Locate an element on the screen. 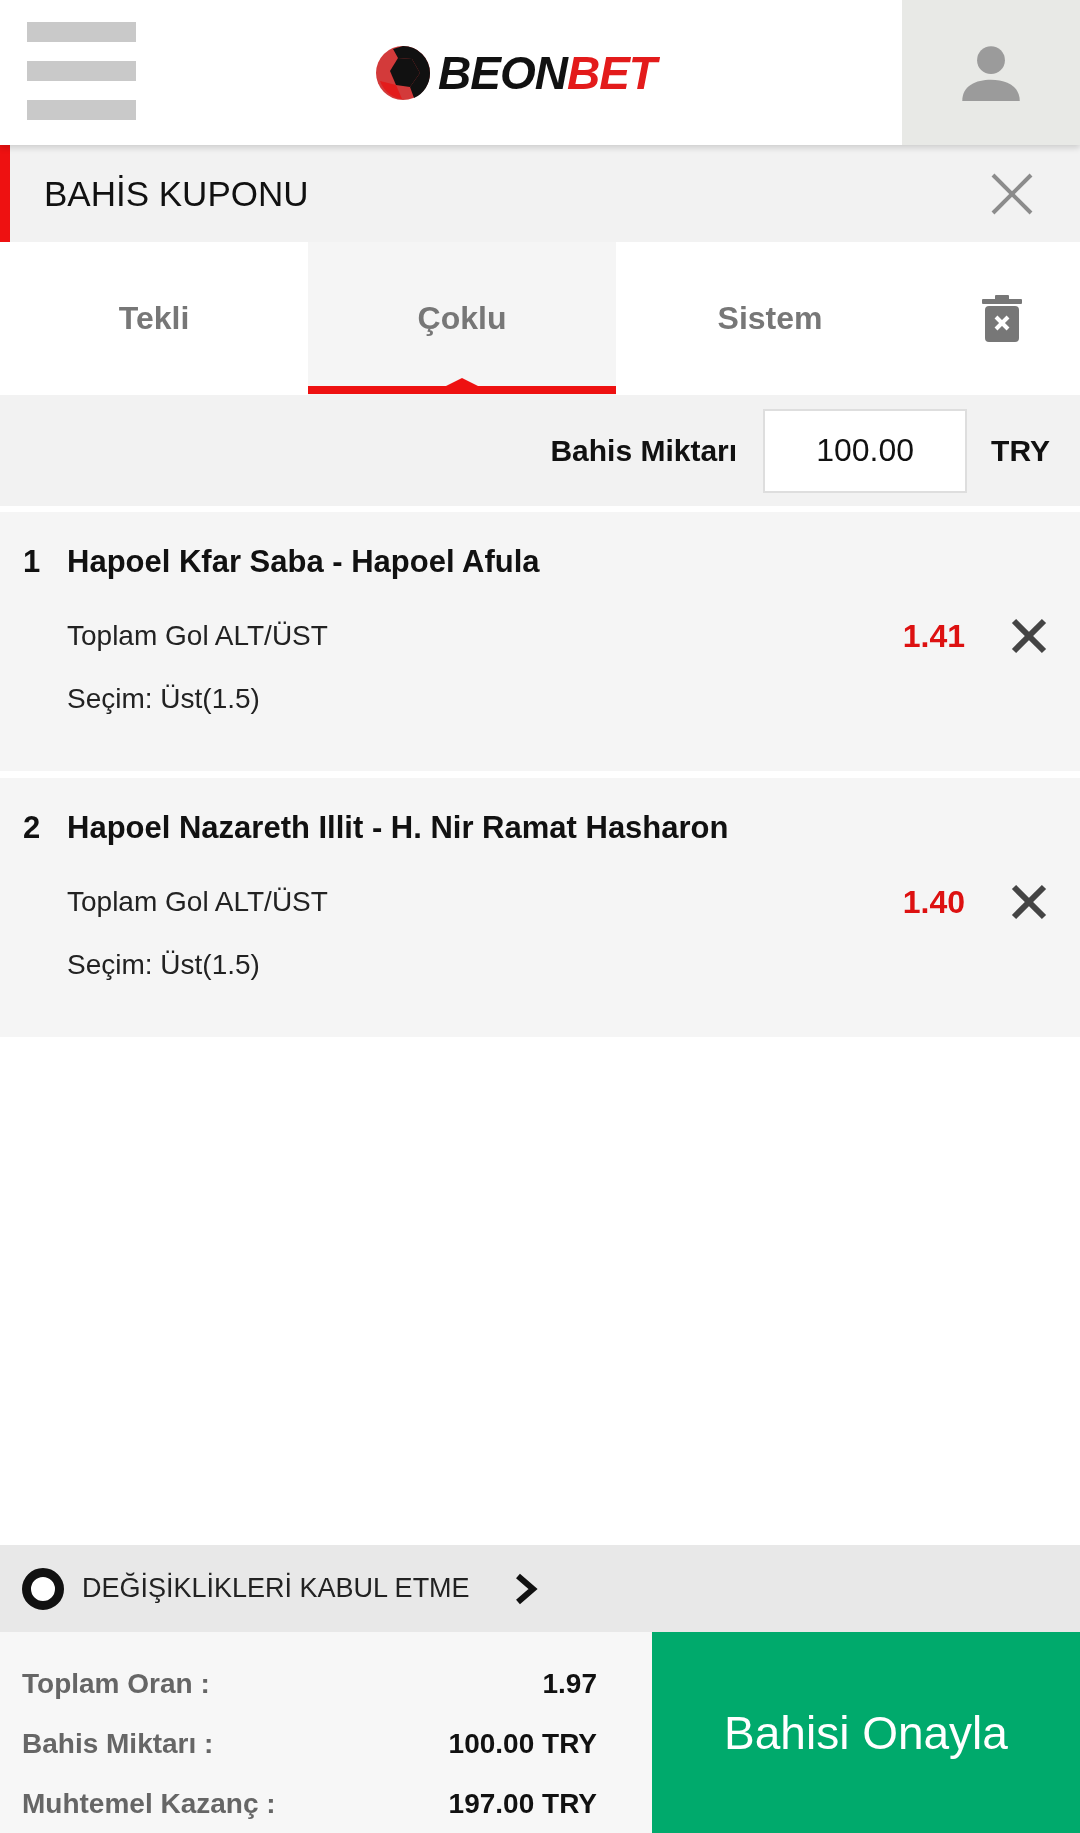 The height and width of the screenshot is (1833, 1080). ring-icon is located at coordinates (43, 1588).